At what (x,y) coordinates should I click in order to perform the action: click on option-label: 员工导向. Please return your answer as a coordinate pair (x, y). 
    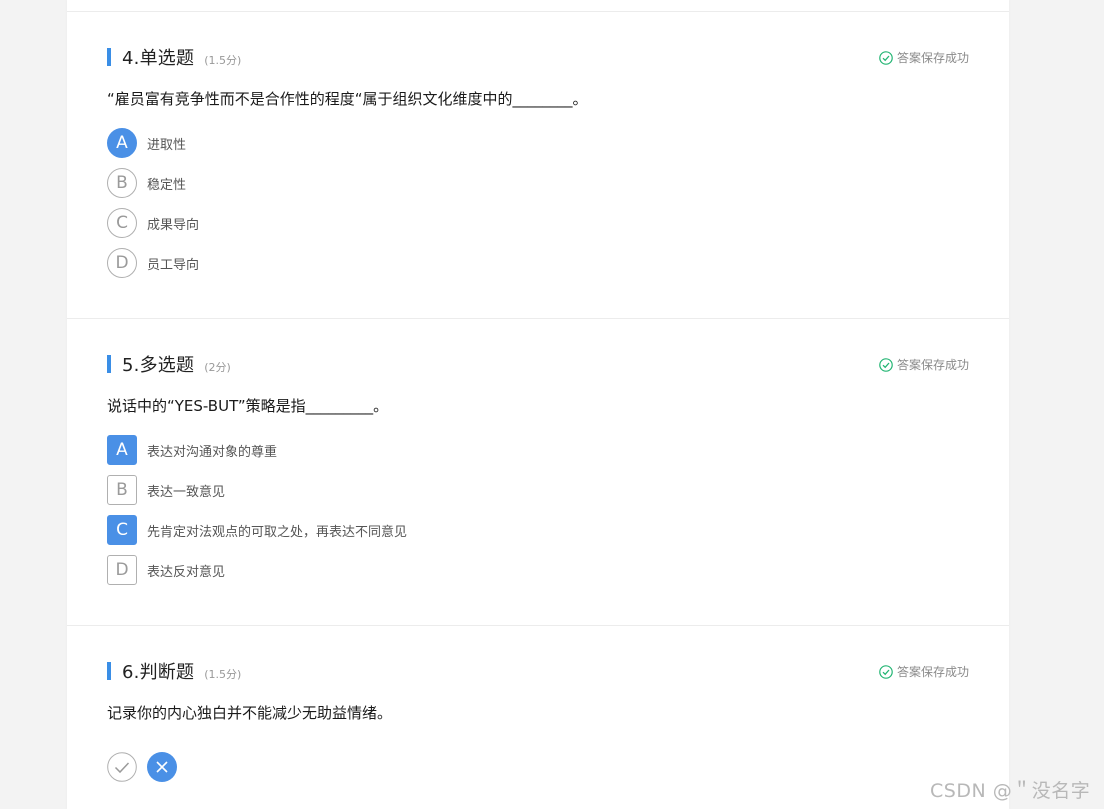
    Looking at the image, I should click on (173, 265).